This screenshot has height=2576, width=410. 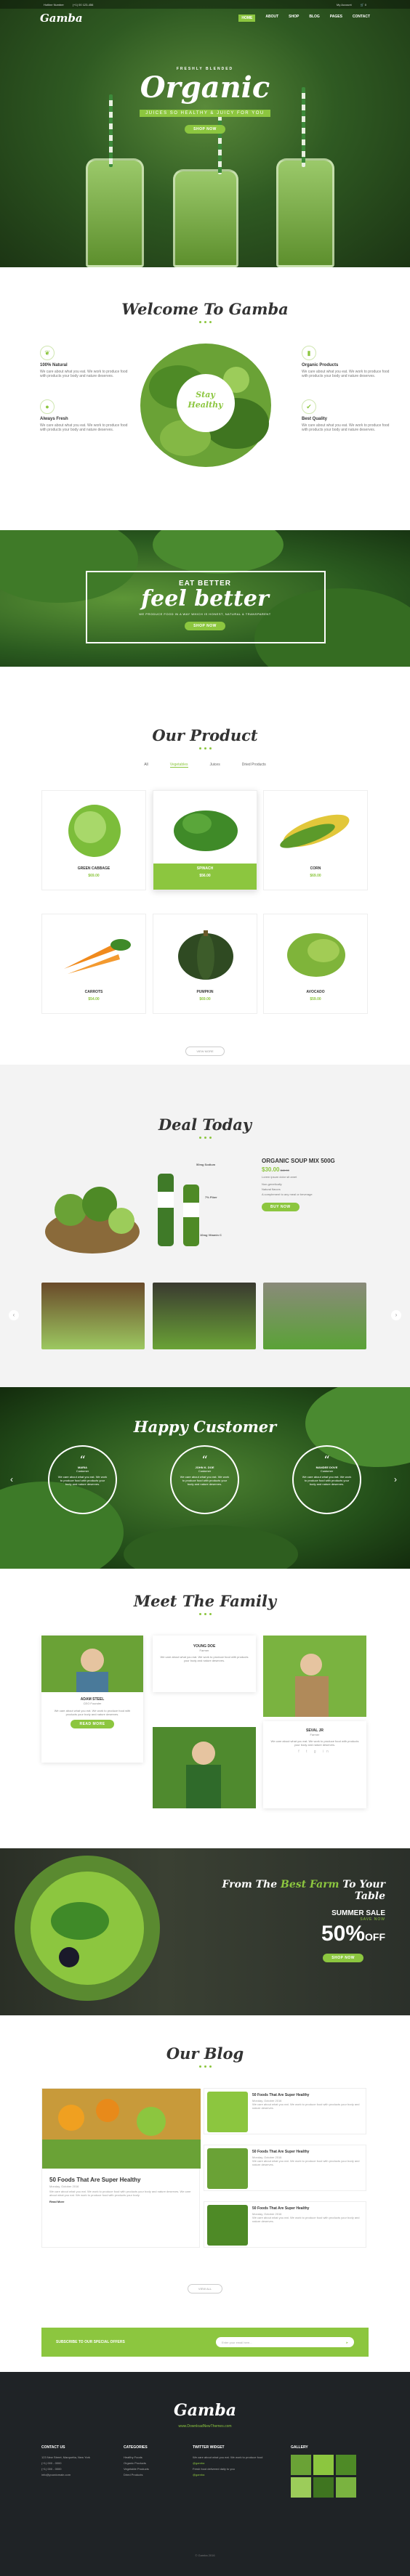 I want to click on tab-juices: Juices, so click(x=215, y=765).